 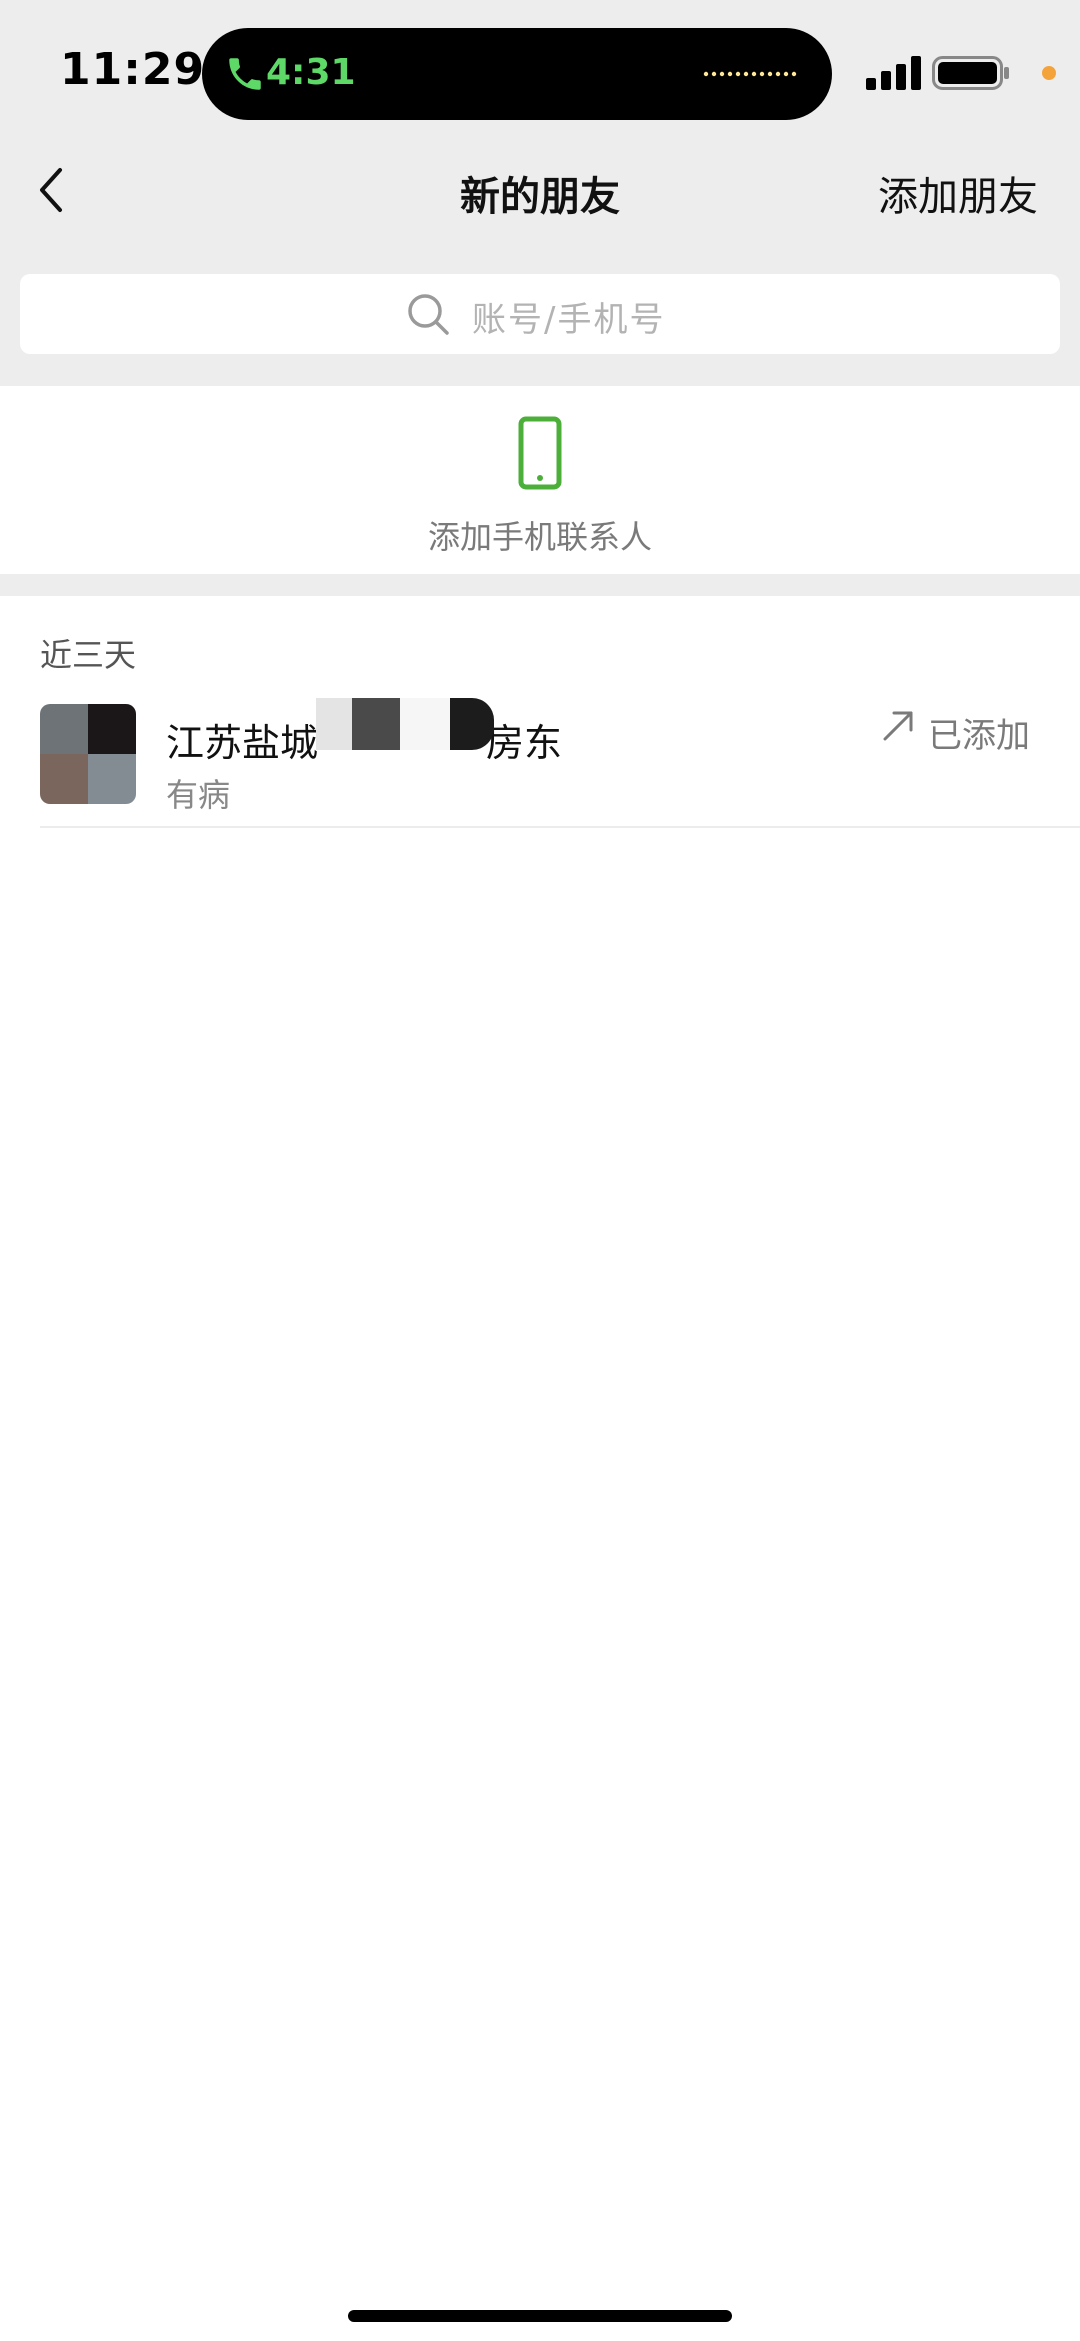 I want to click on status-time: 11:29, so click(x=133, y=69).